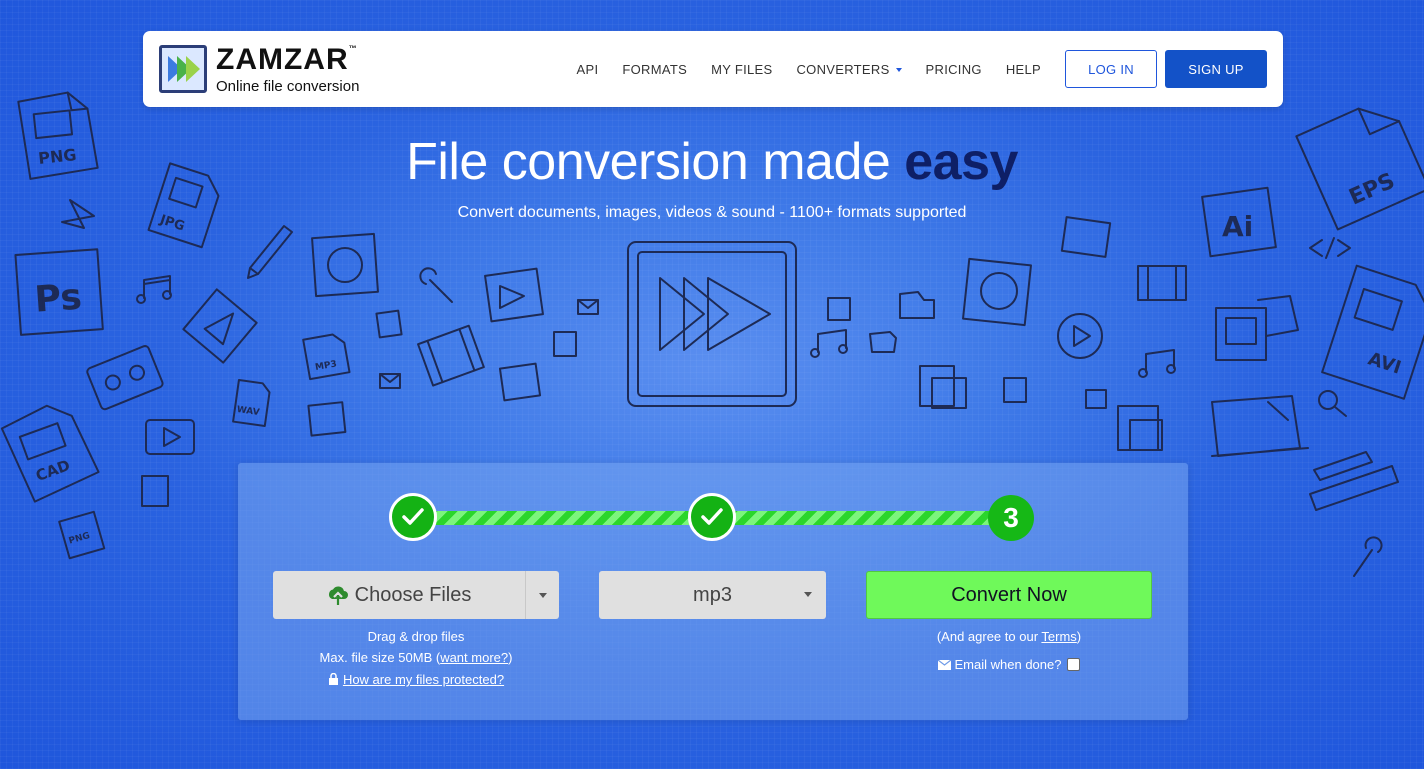 The width and height of the screenshot is (1424, 769). What do you see at coordinates (416, 657) in the screenshot?
I see `max-size-text: Max. file size 50MB (want more?)` at bounding box center [416, 657].